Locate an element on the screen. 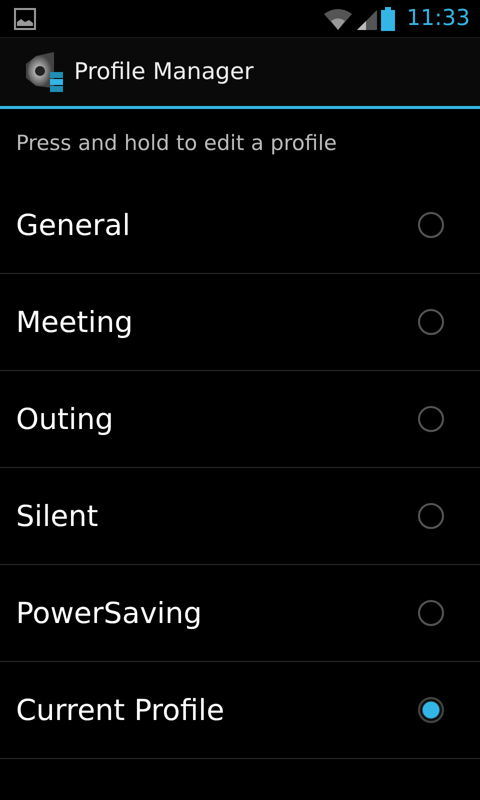  profile-item: Meeting is located at coordinates (240, 322).